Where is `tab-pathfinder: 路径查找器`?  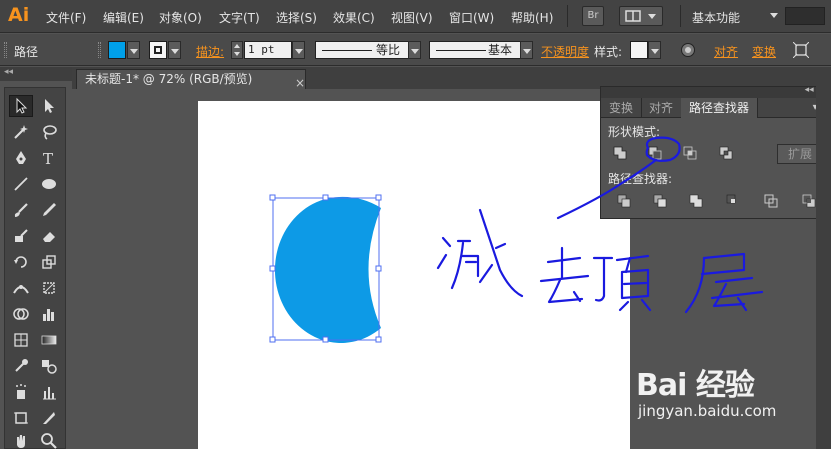
tab-pathfinder: 路径查找器 is located at coordinates (720, 108).